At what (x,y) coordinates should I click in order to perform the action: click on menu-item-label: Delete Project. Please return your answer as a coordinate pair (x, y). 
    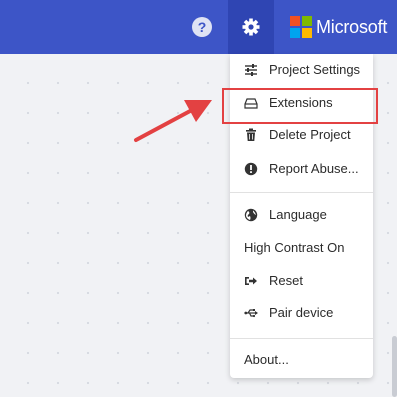
    Looking at the image, I should click on (310, 134).